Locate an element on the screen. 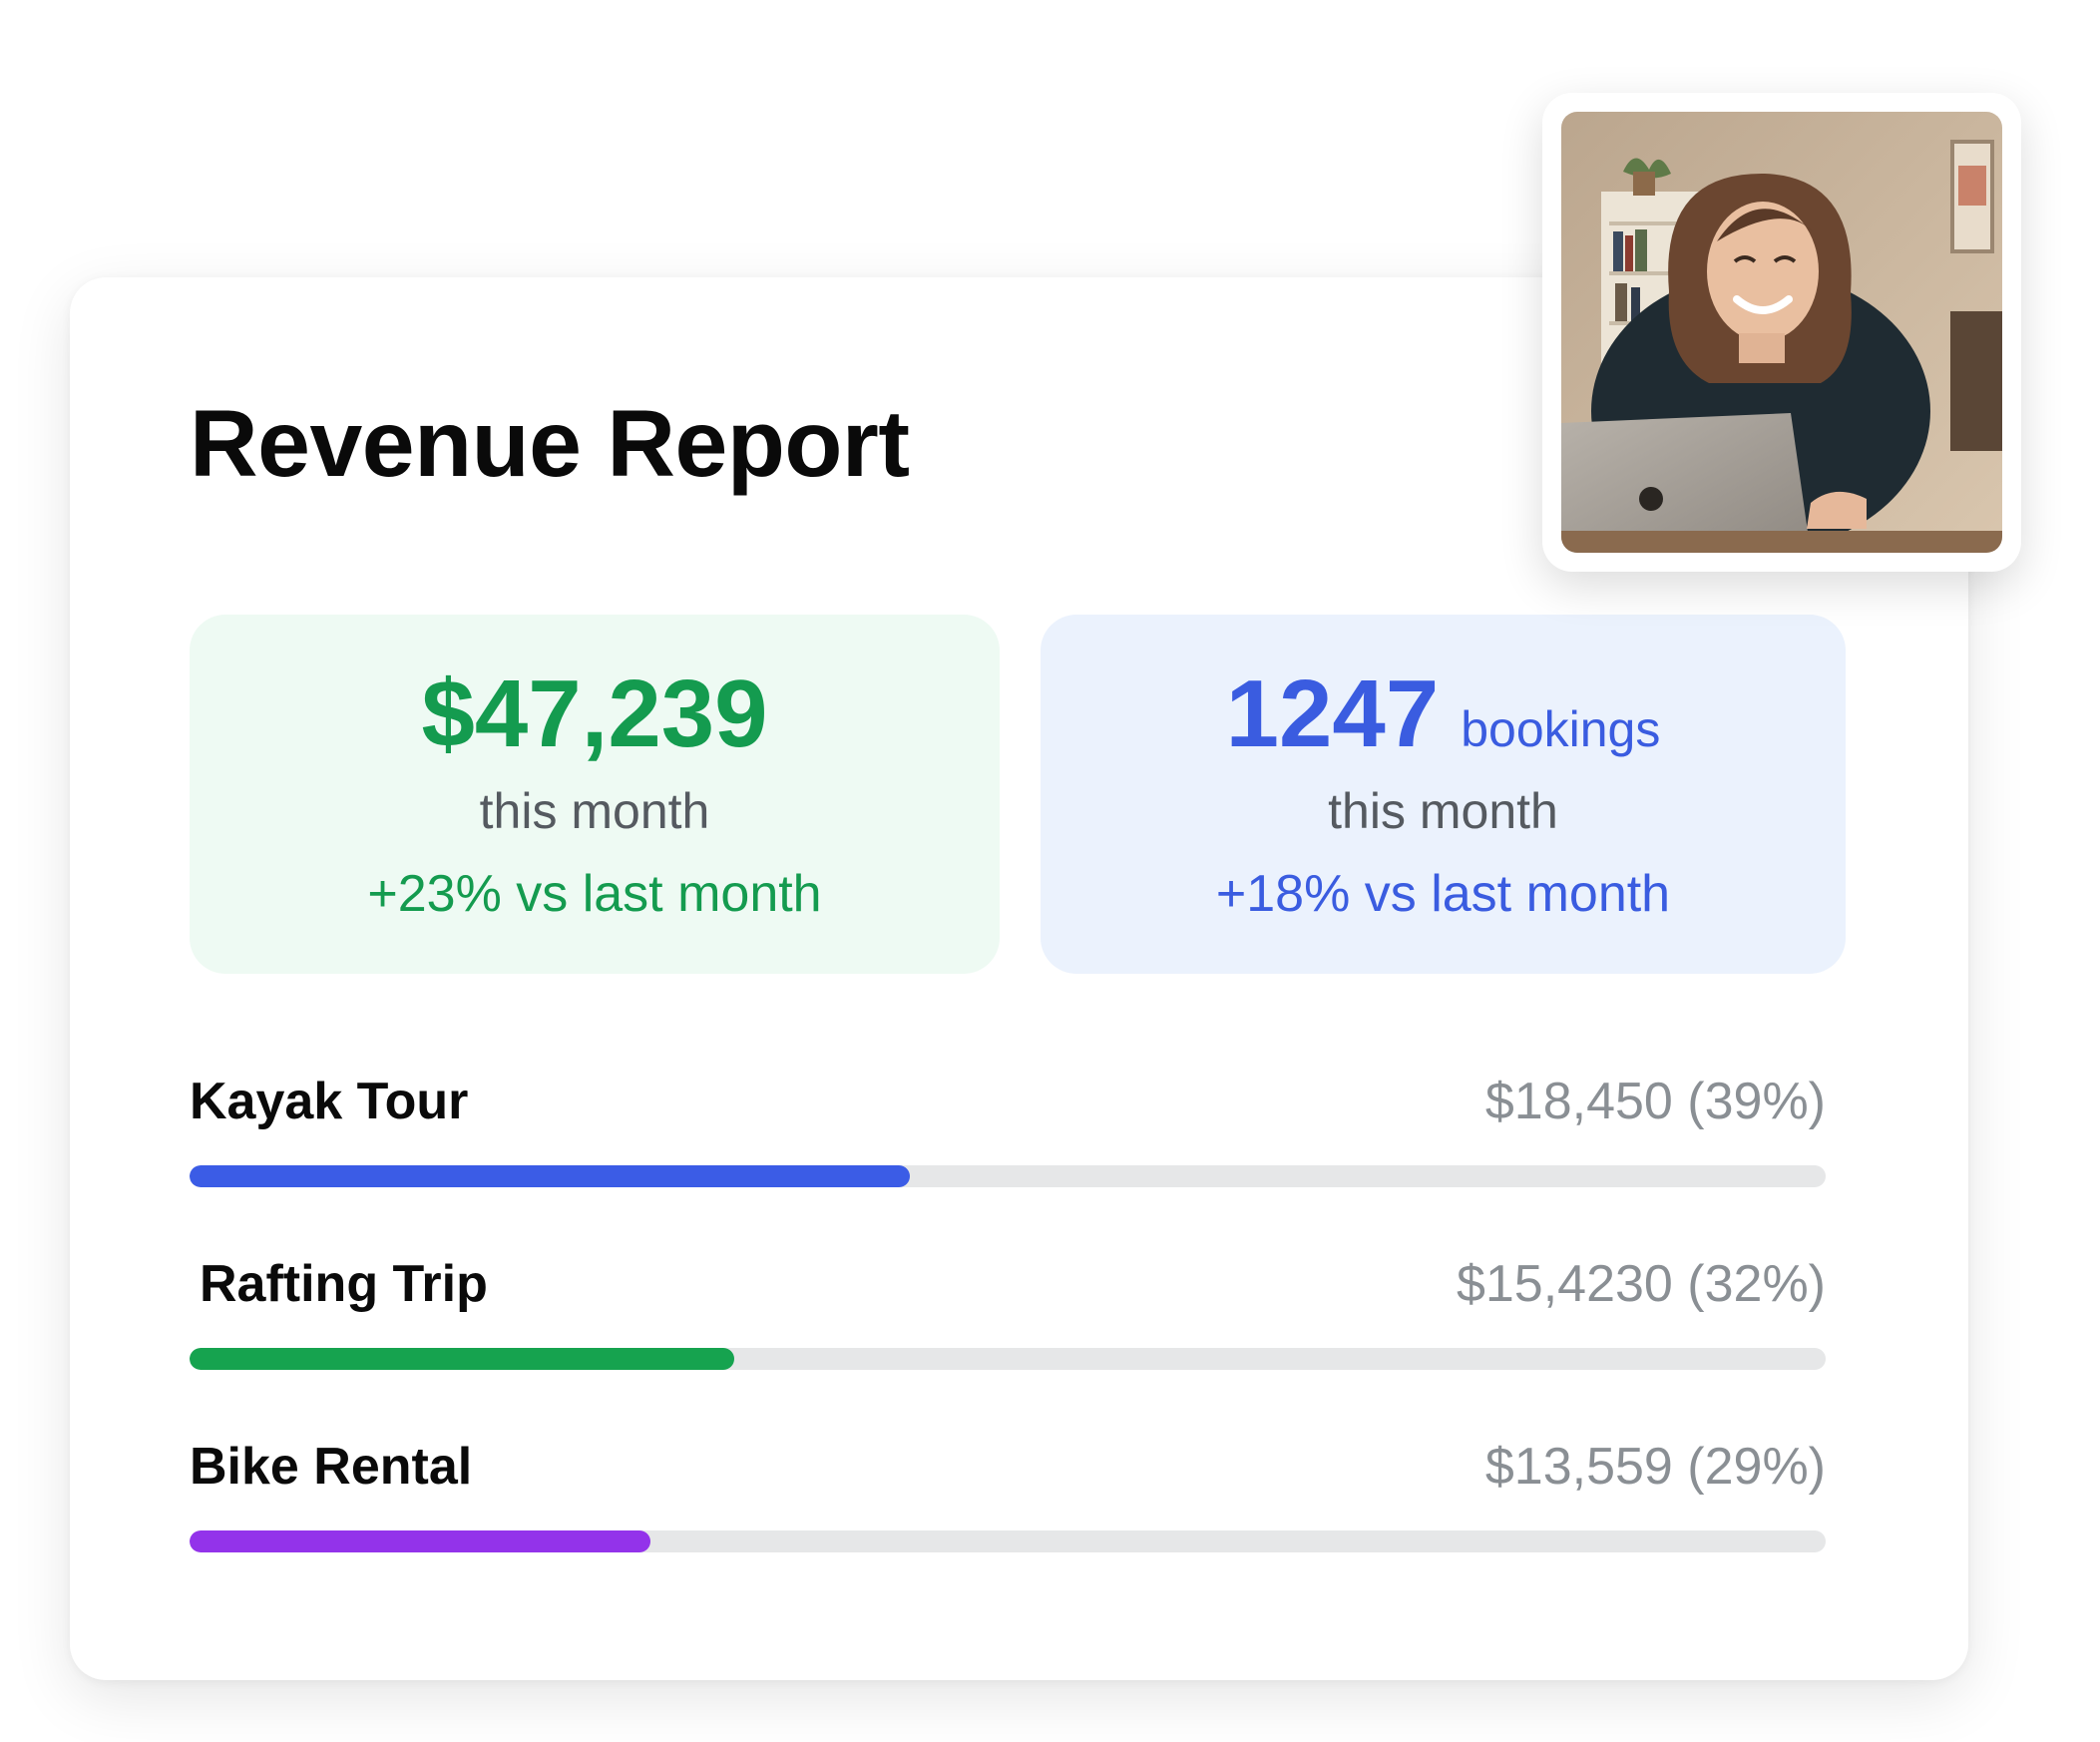  revenue-stat-card: $47,239 this month +23% vs last month is located at coordinates (595, 794).